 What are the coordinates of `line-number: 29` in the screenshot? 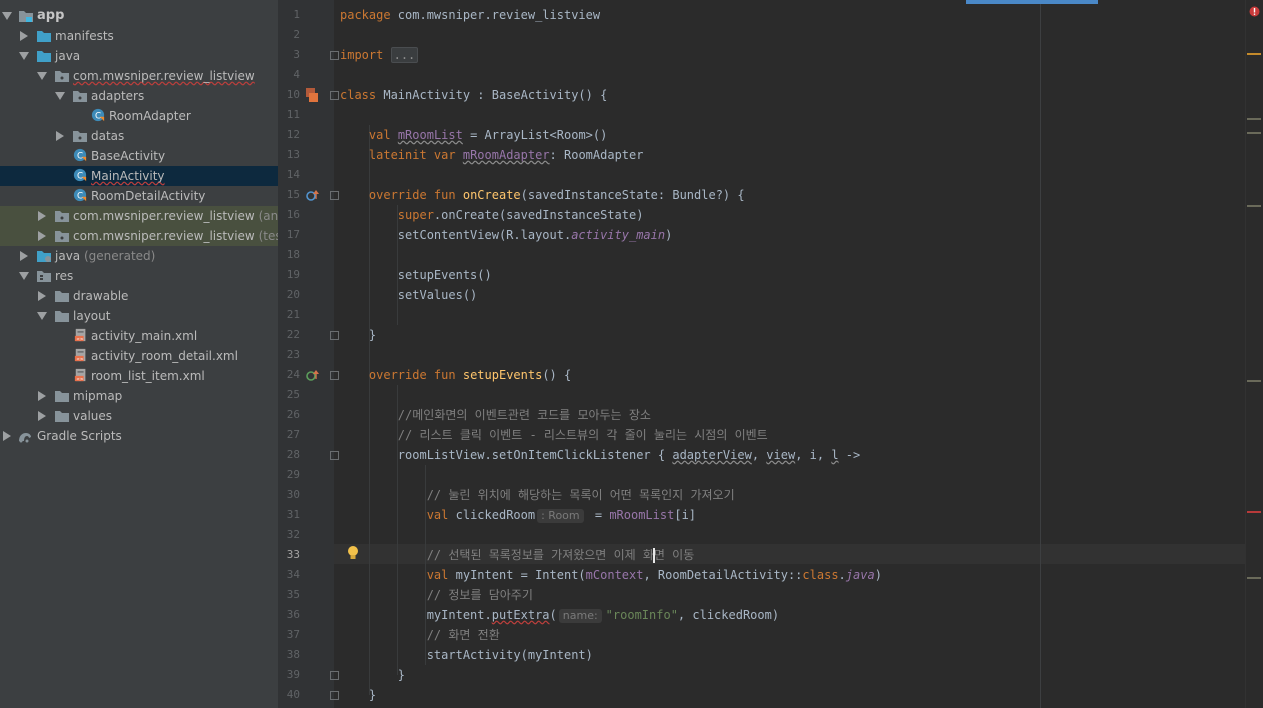 It's located at (293, 474).